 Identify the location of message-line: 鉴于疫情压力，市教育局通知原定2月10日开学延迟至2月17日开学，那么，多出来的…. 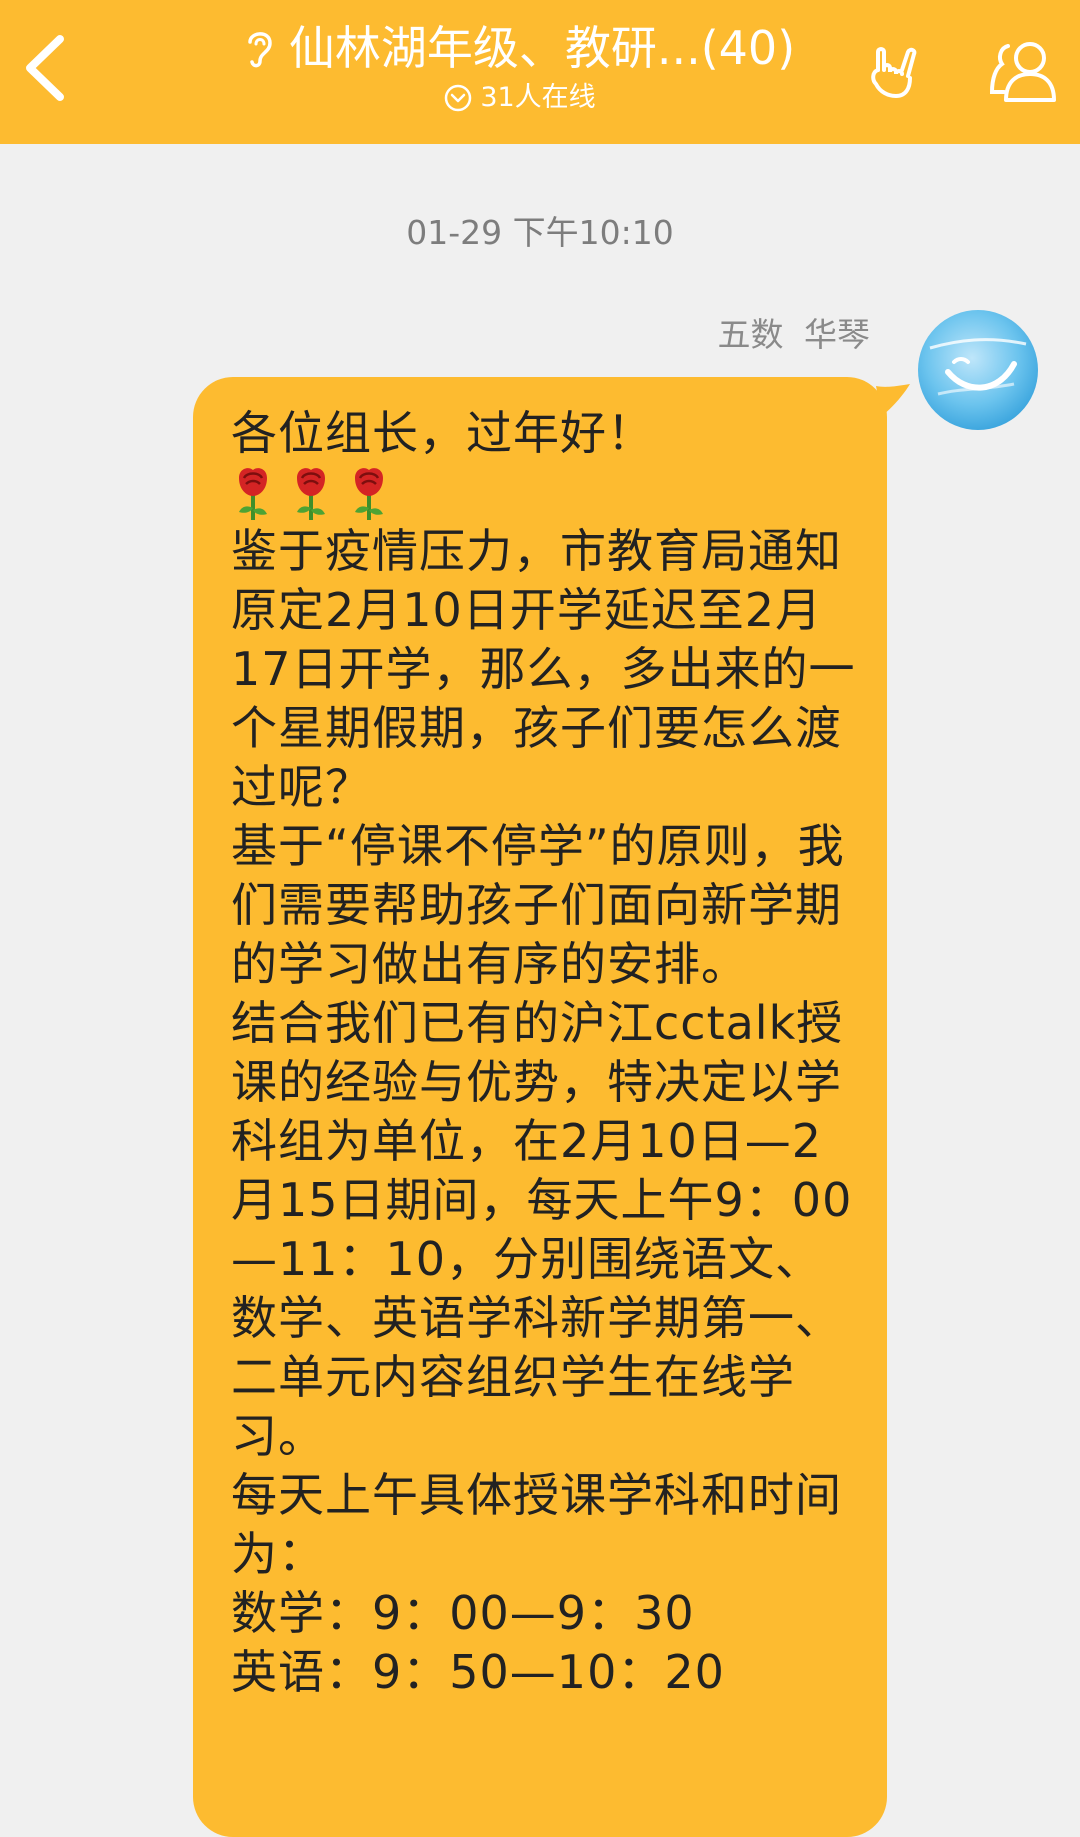
(543, 669).